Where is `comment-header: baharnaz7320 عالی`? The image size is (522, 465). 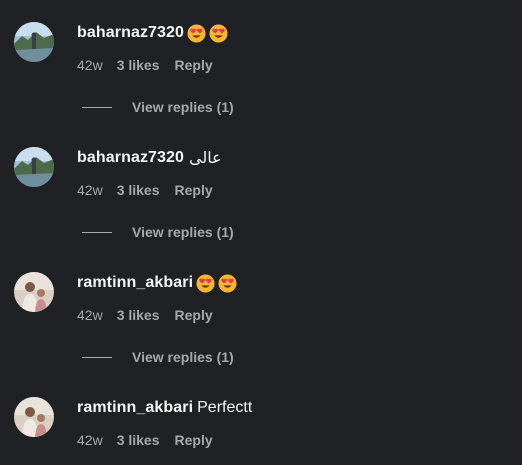
comment-header: baharnaz7320 عالی is located at coordinates (149, 158).